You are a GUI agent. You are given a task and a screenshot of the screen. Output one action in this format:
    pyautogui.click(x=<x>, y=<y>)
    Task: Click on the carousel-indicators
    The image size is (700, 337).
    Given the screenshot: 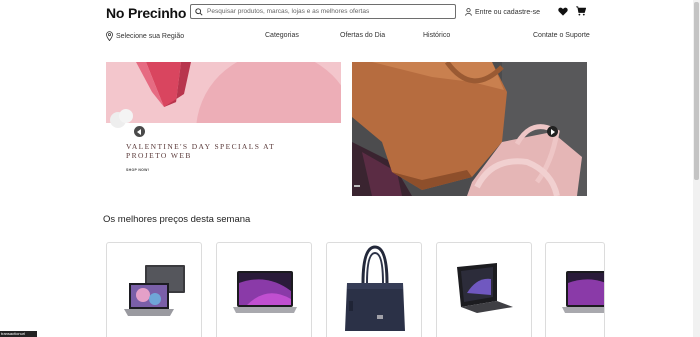 What is the action you would take?
    pyautogui.click(x=357, y=186)
    